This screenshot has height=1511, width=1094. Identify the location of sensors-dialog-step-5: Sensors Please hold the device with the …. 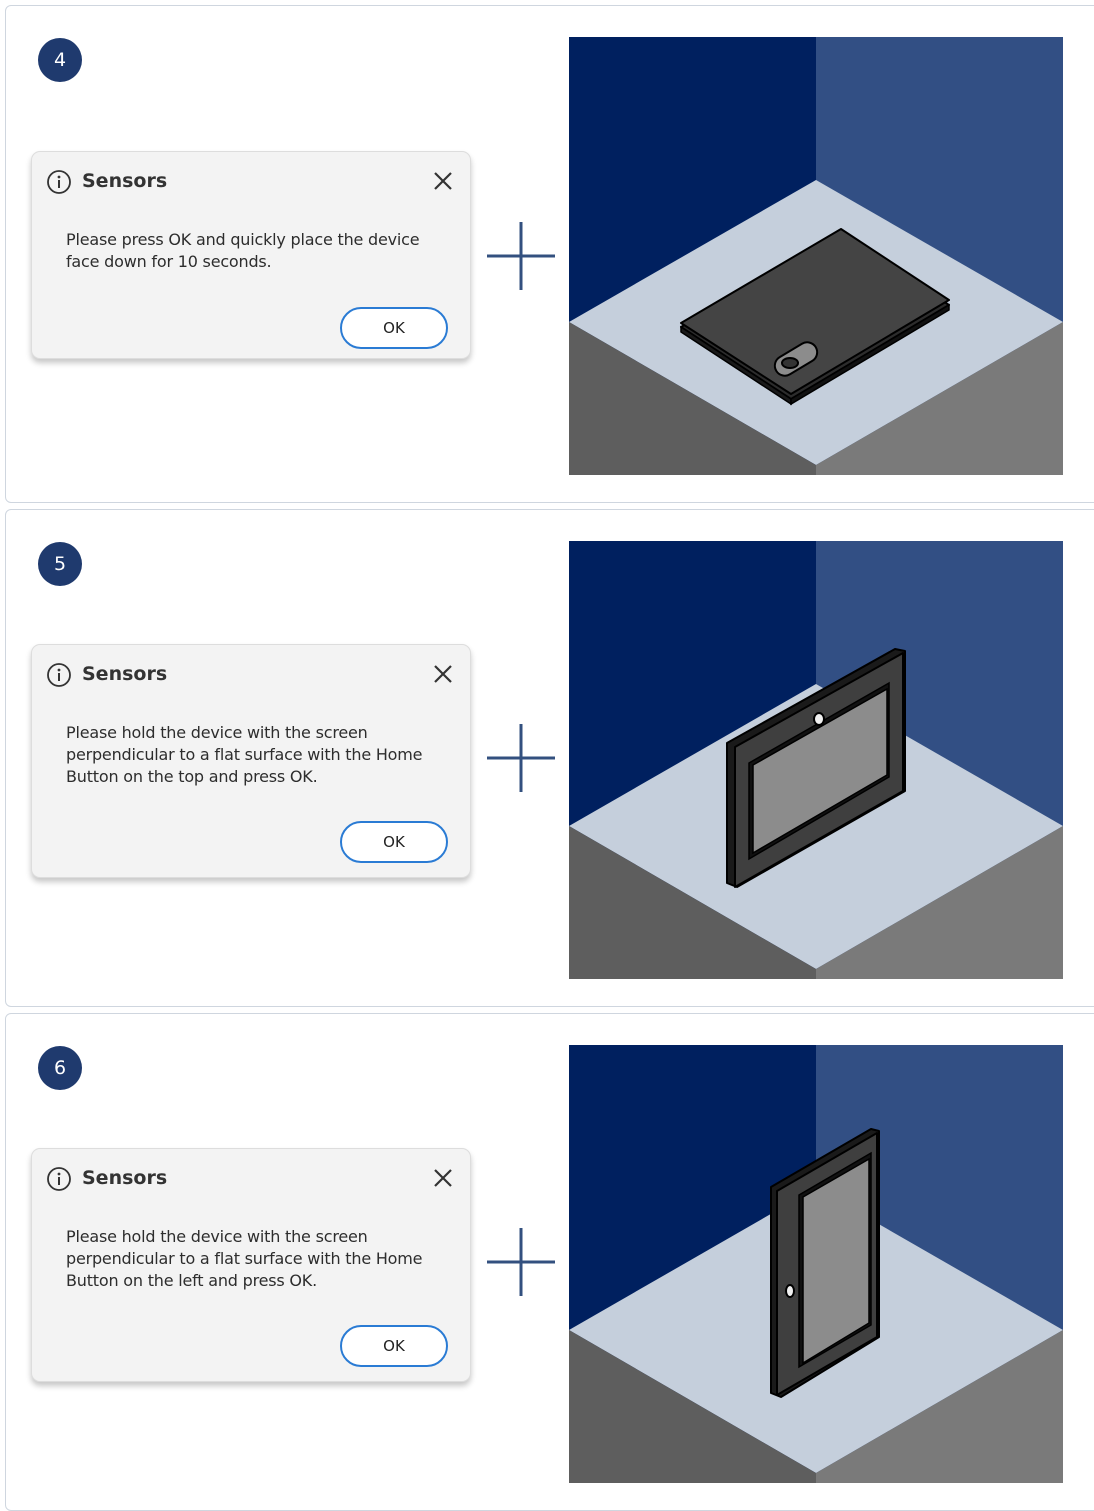
(251, 761).